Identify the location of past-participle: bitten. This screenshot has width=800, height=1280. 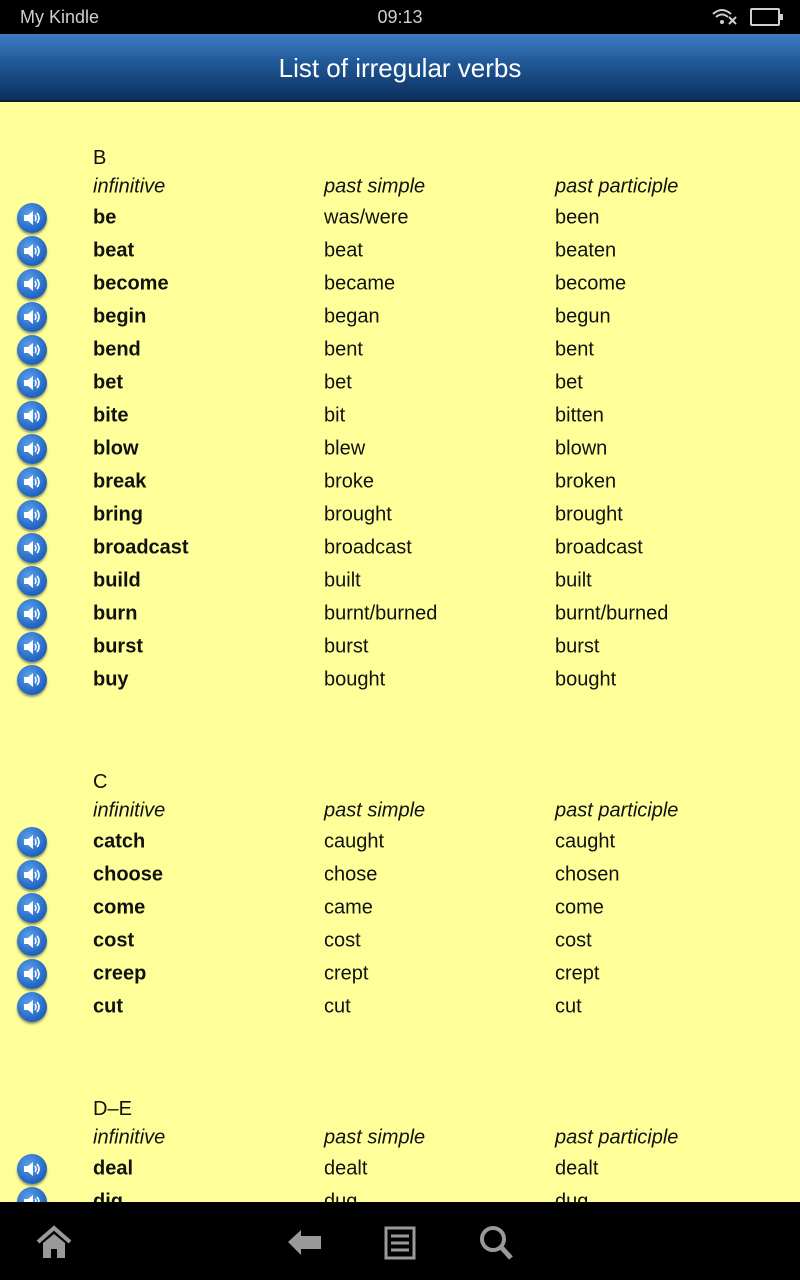
(579, 415).